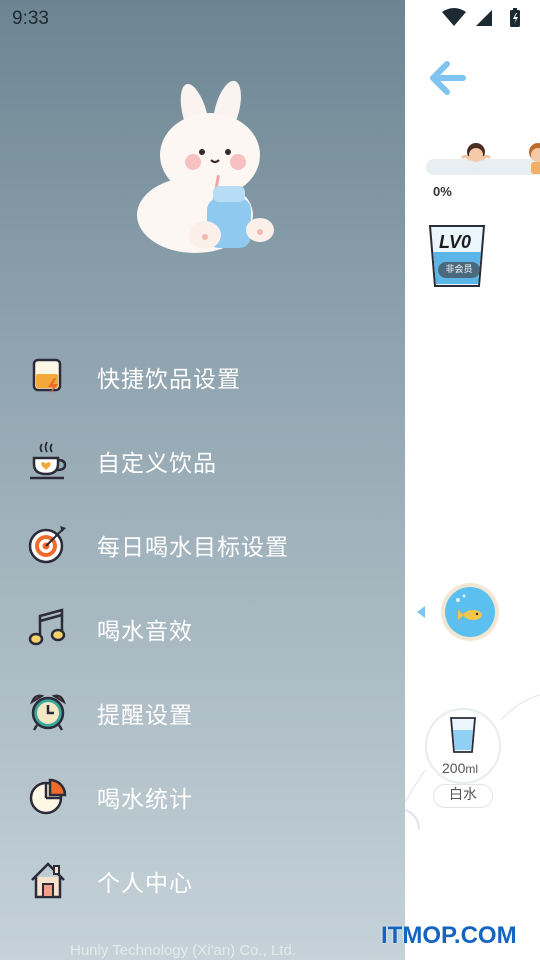 The image size is (540, 960). Describe the element at coordinates (463, 735) in the screenshot. I see `water-glass-icon` at that location.